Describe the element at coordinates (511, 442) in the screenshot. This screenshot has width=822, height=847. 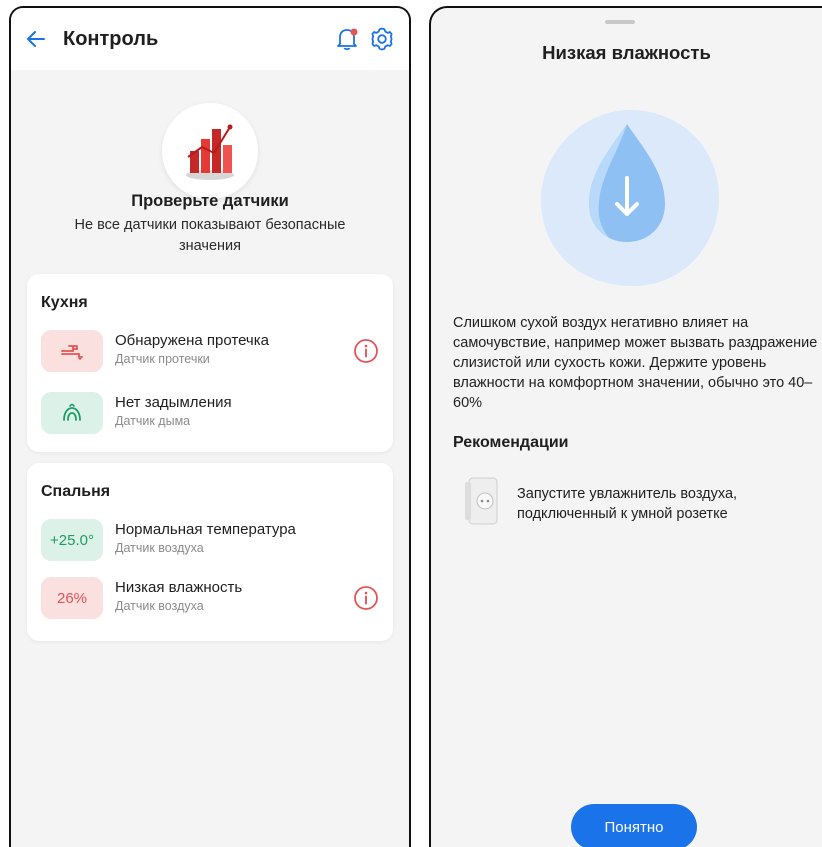
I see `recommendations-title: Рекомендации` at that location.